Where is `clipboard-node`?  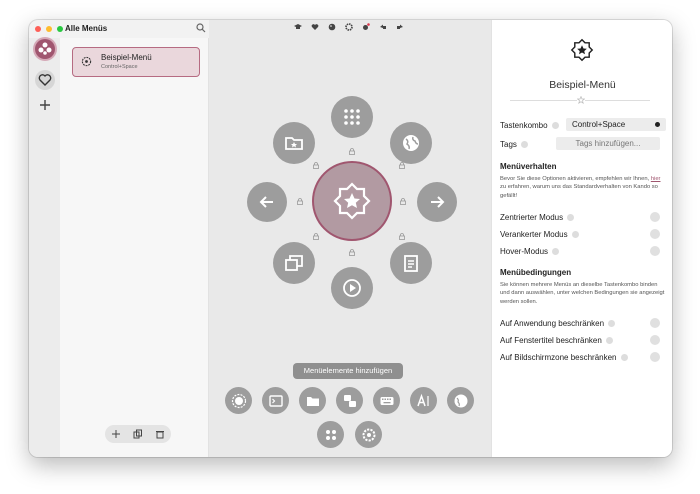
clipboard-node is located at coordinates (411, 263).